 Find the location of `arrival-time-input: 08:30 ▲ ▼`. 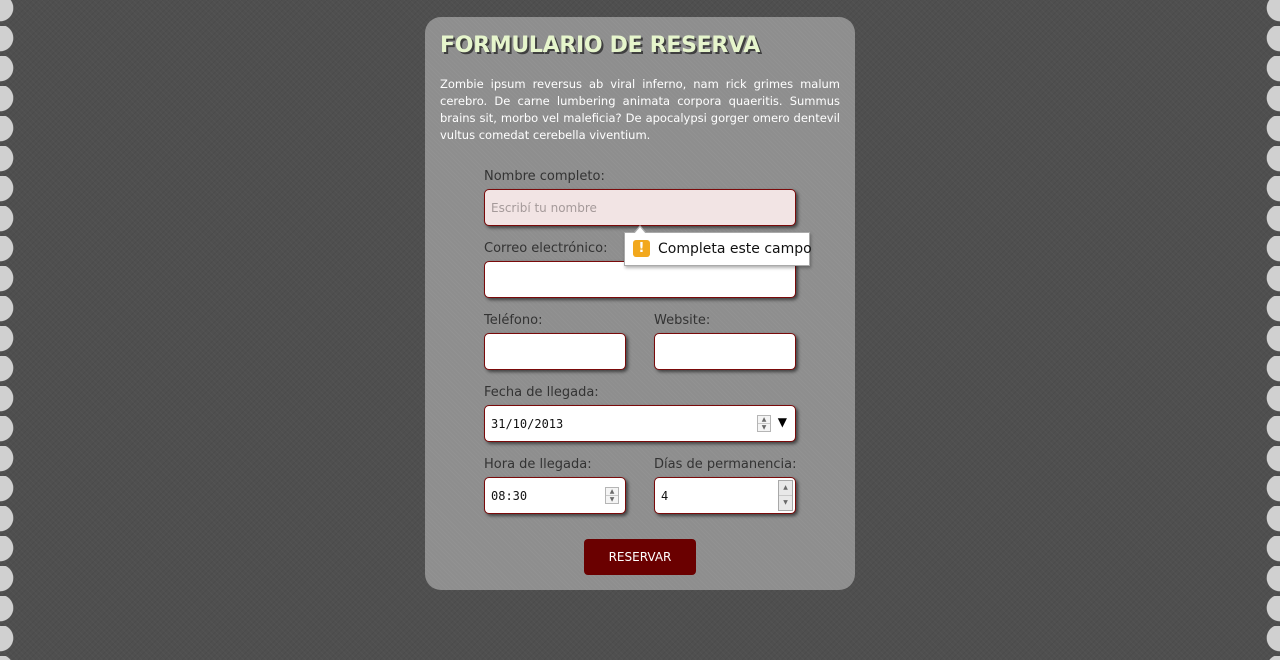

arrival-time-input: 08:30 ▲ ▼ is located at coordinates (555, 495).